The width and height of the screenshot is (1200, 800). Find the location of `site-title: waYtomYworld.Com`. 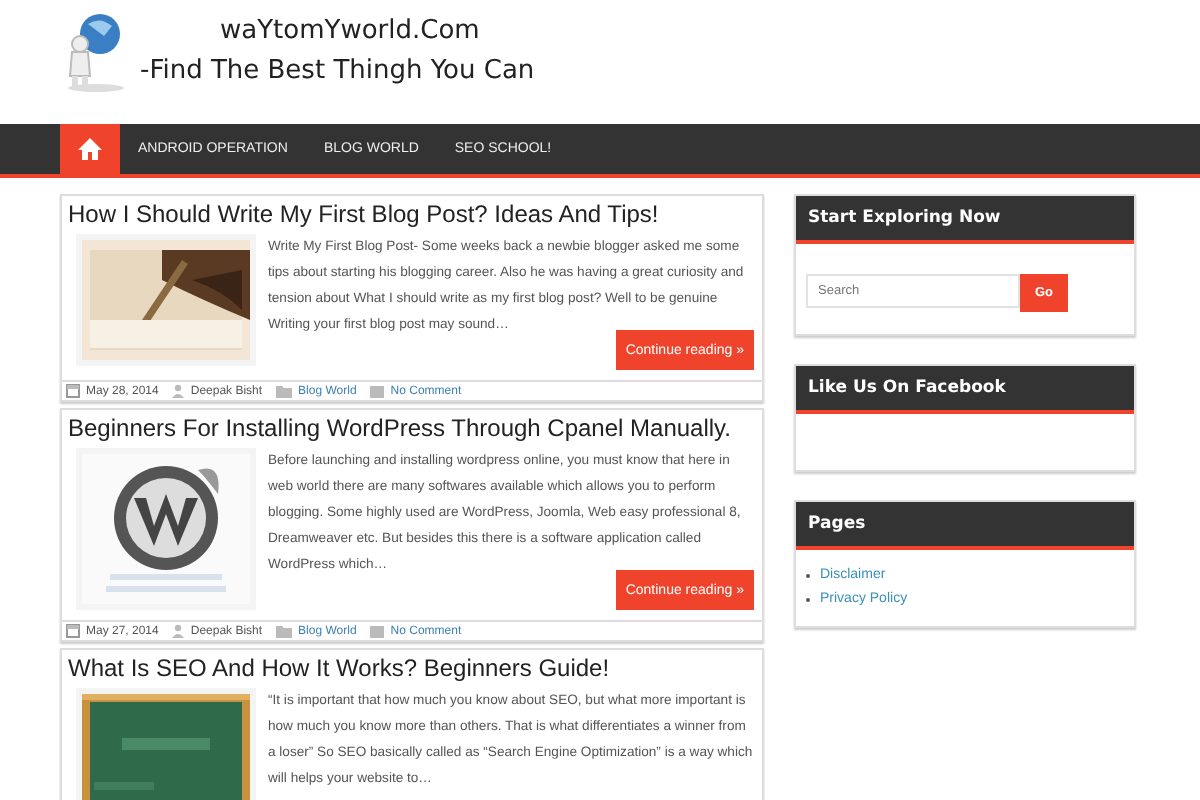

site-title: waYtomYworld.Com is located at coordinates (337, 32).